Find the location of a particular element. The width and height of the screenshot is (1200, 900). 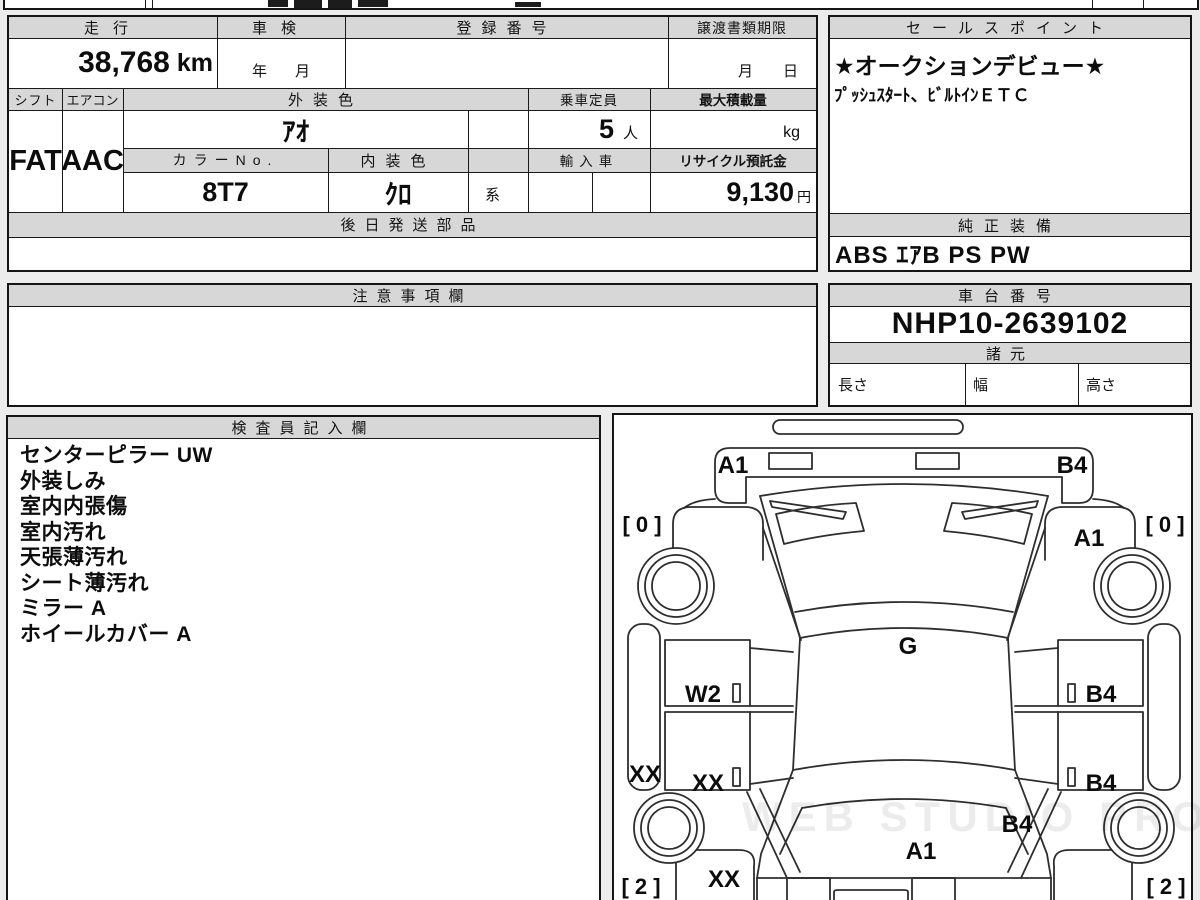

damage-label-front-fender-right: A1 is located at coordinates (1089, 538).